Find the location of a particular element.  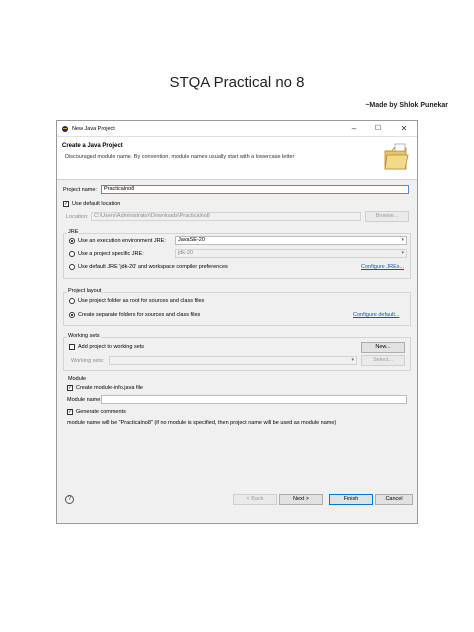

module-name-input is located at coordinates (254, 399).